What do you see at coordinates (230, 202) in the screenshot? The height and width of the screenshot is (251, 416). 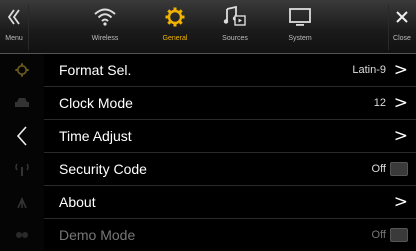 I see `row-about: About >` at bounding box center [230, 202].